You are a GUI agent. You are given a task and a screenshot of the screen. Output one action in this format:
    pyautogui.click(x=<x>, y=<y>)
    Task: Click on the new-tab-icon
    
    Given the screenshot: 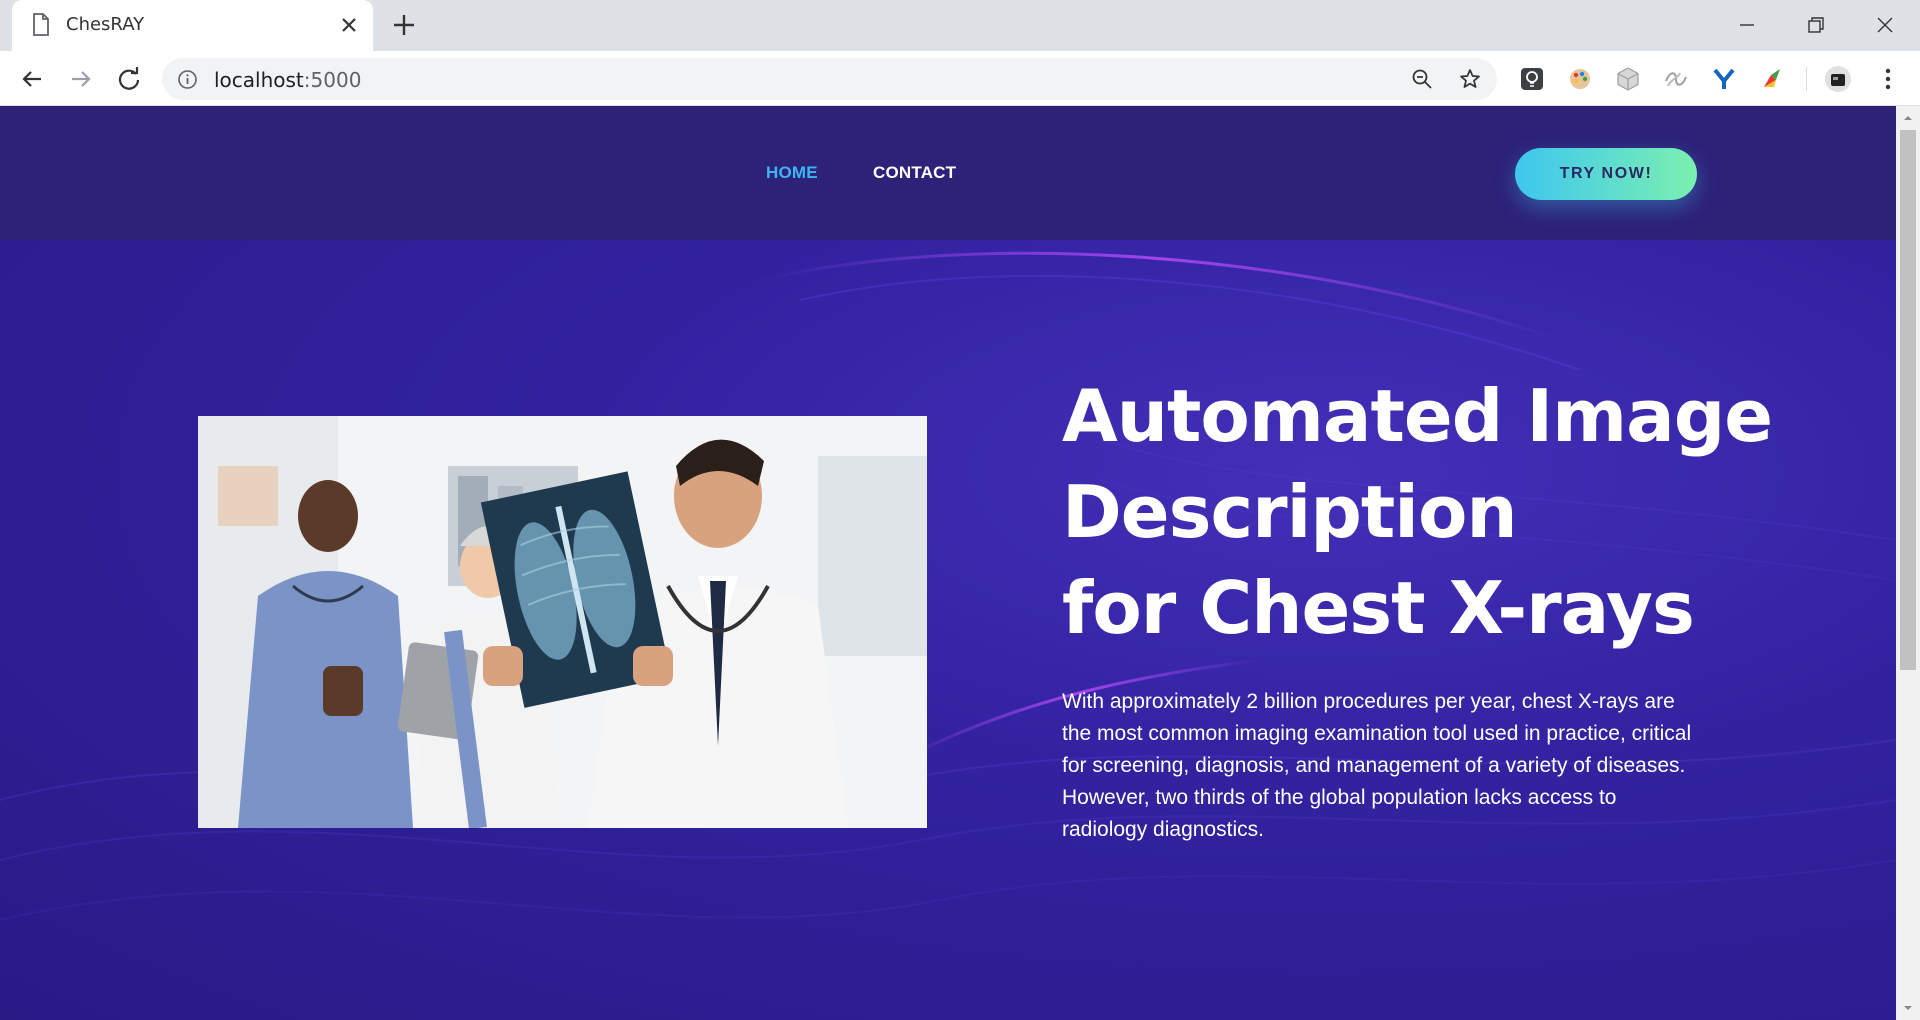 What is the action you would take?
    pyautogui.click(x=404, y=25)
    